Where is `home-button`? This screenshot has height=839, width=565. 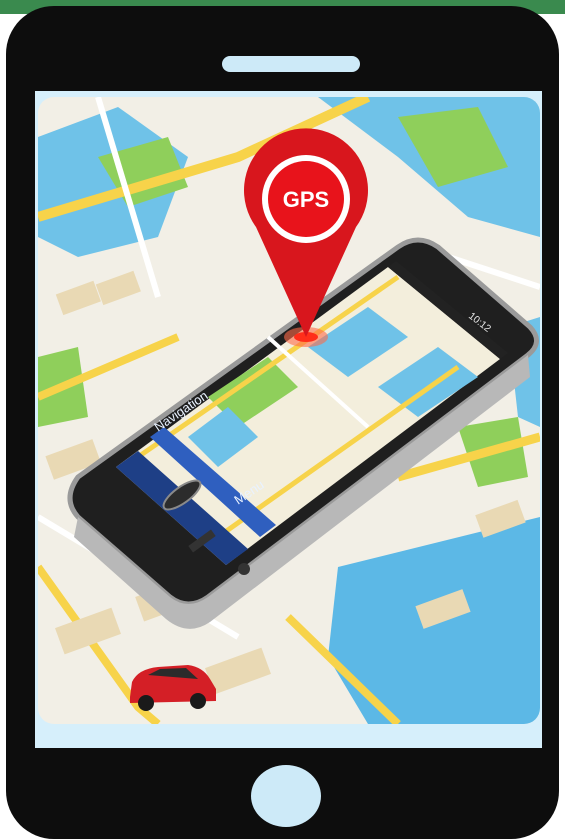 home-button is located at coordinates (286, 796).